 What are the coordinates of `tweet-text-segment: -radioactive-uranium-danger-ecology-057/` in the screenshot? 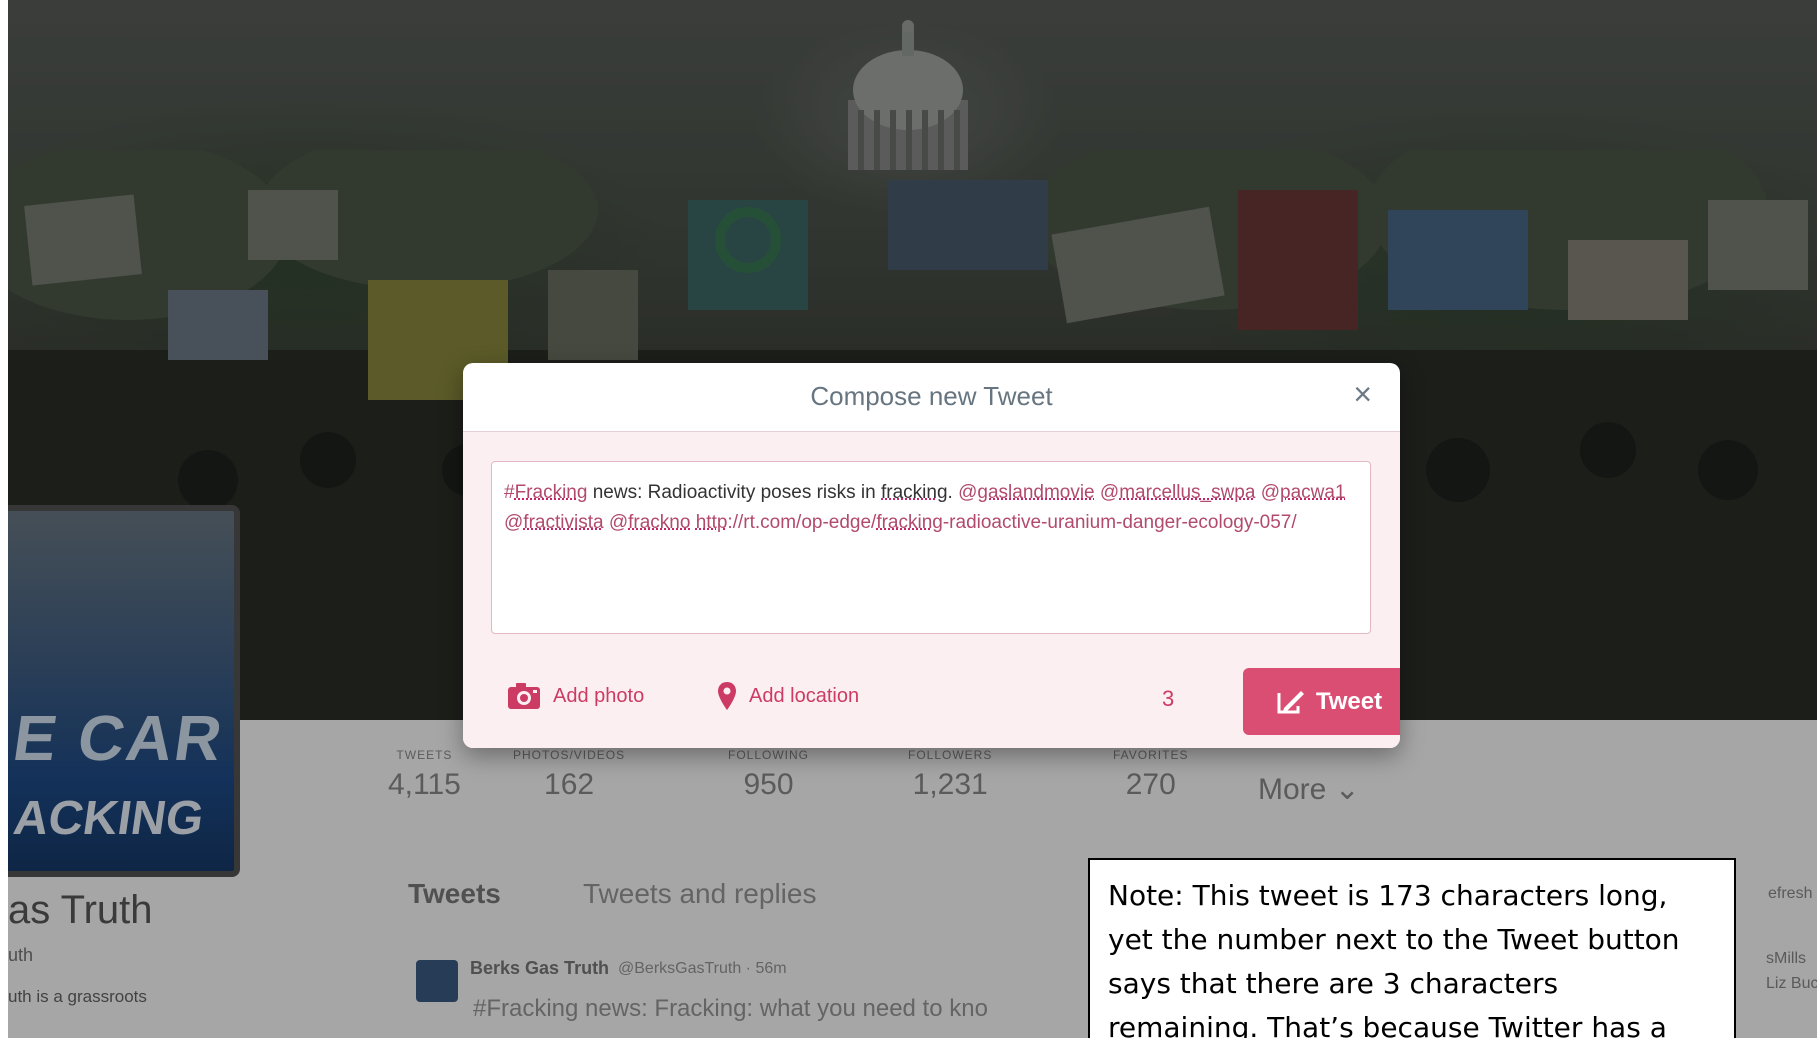 It's located at (1119, 522).